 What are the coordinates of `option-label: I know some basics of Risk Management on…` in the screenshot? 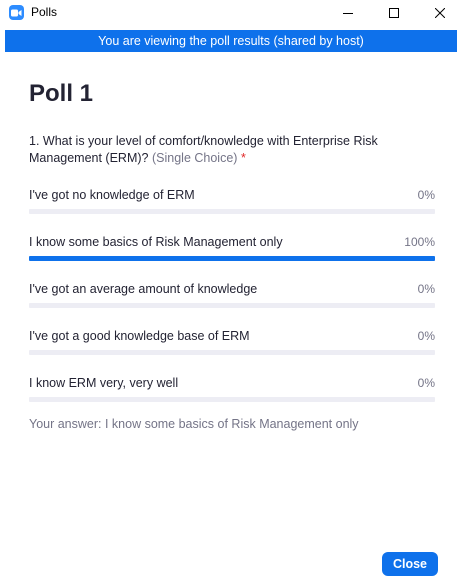 It's located at (156, 242).